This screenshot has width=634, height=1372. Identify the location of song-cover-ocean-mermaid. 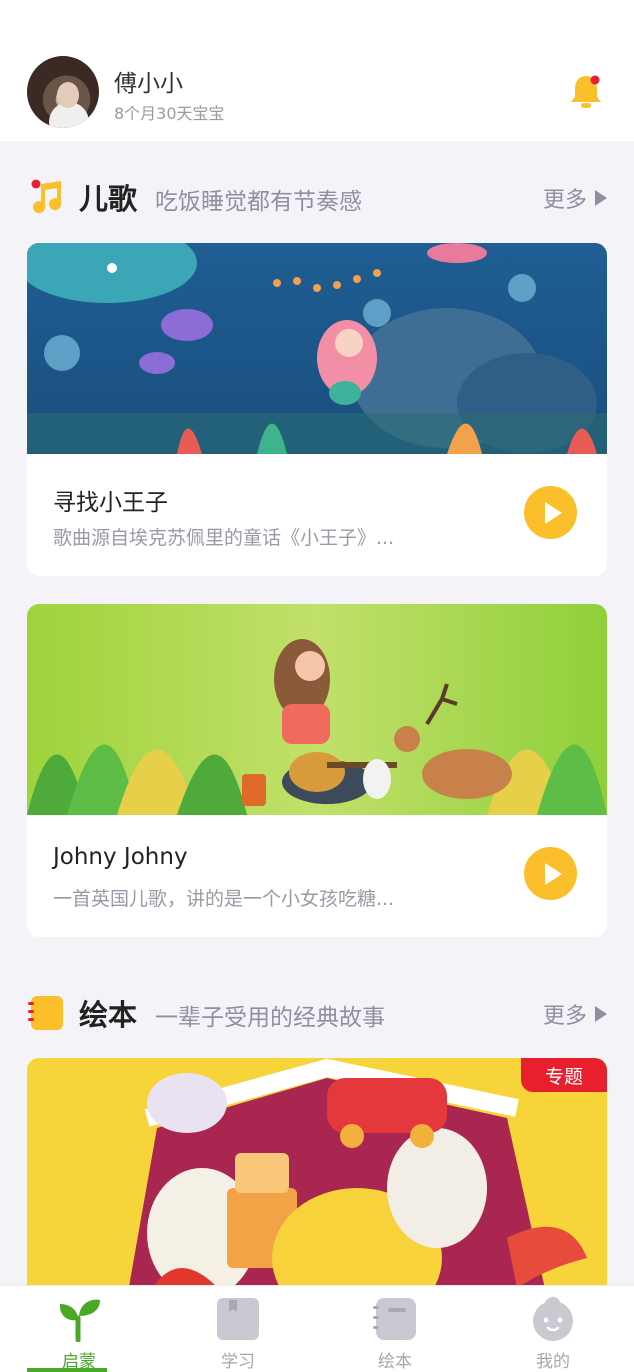
(317, 348).